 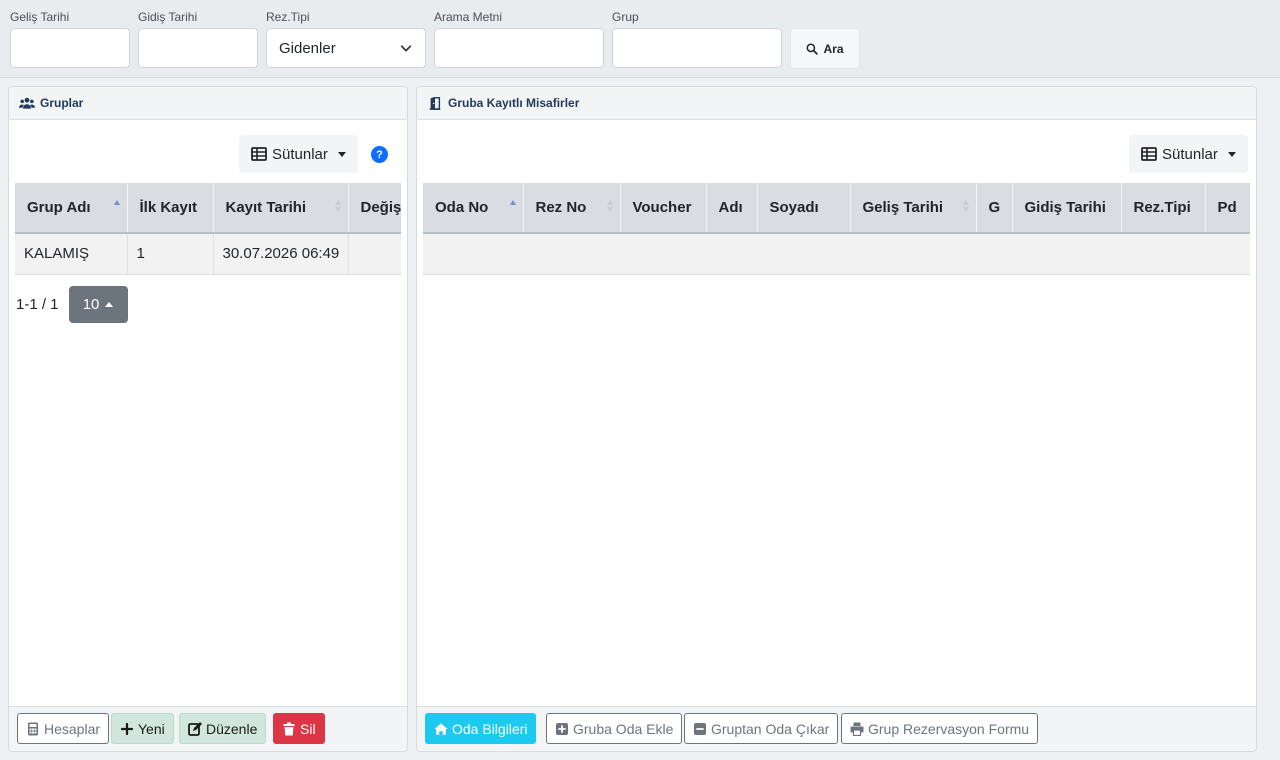 I want to click on group-reservation-form-button: Grup Rezervasyon Formu, so click(x=940, y=728).